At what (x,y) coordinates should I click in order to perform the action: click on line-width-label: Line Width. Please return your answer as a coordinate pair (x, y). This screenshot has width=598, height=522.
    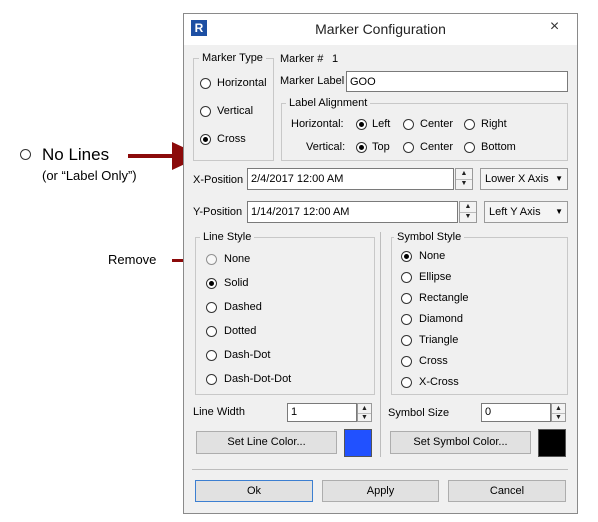
    Looking at the image, I should click on (219, 412).